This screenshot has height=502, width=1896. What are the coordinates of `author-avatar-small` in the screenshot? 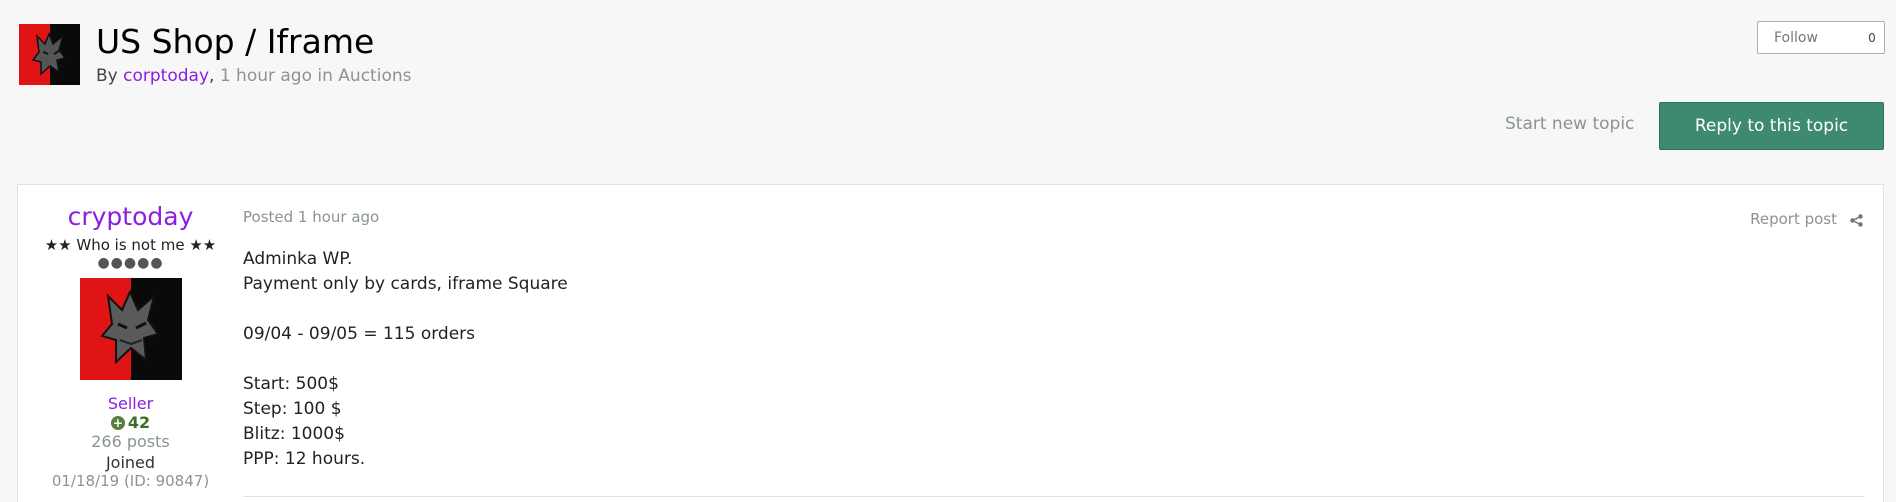 It's located at (49, 54).